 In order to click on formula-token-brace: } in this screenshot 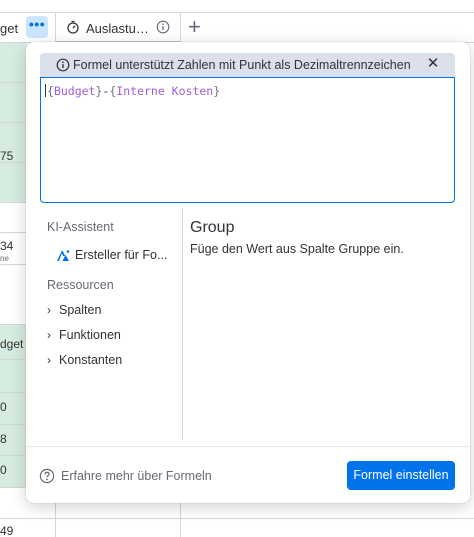, I will do `click(217, 91)`.